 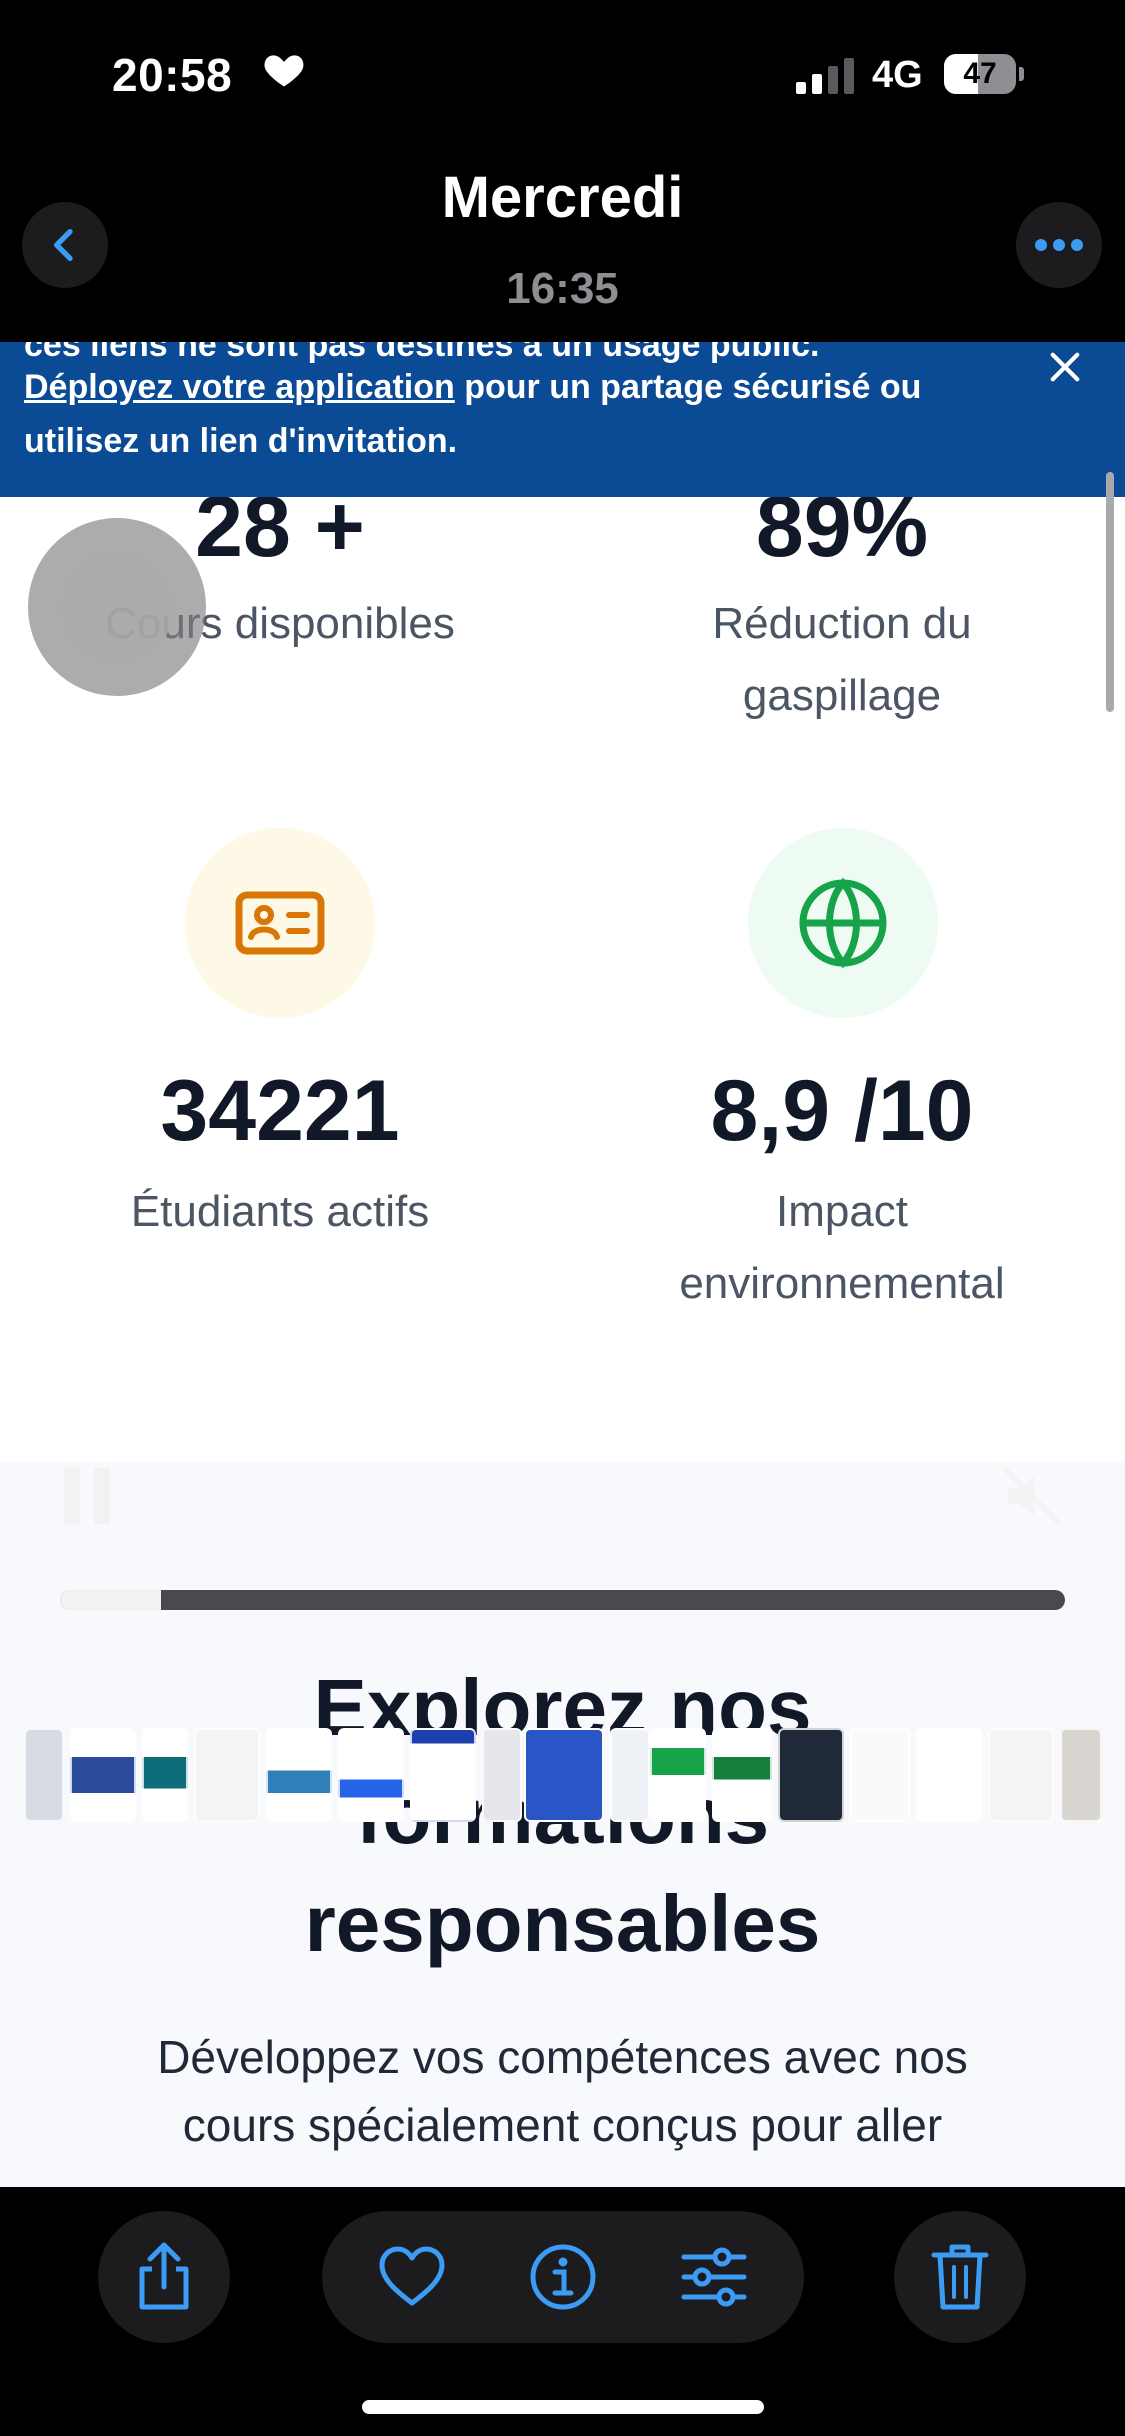 I want to click on status-bar: 20:58 4G 47, so click(x=562, y=75).